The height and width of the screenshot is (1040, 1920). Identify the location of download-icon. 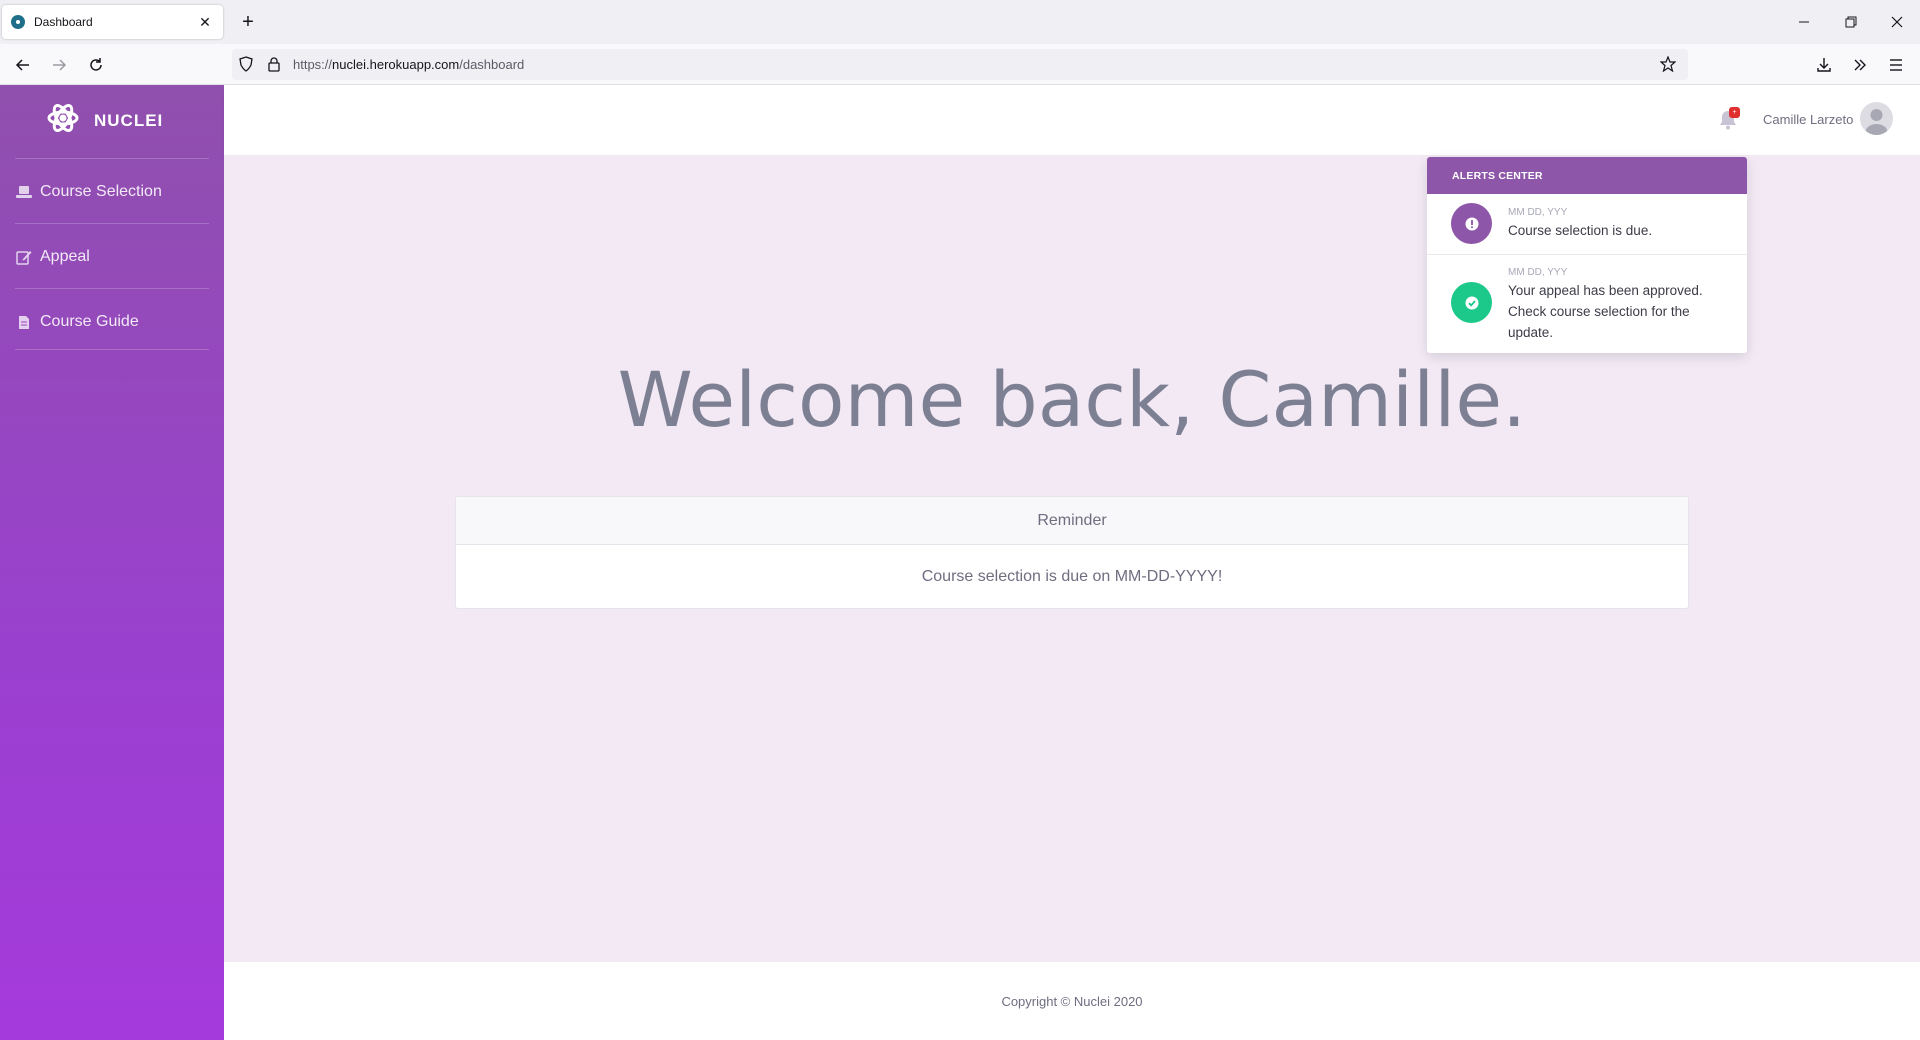
(1824, 65).